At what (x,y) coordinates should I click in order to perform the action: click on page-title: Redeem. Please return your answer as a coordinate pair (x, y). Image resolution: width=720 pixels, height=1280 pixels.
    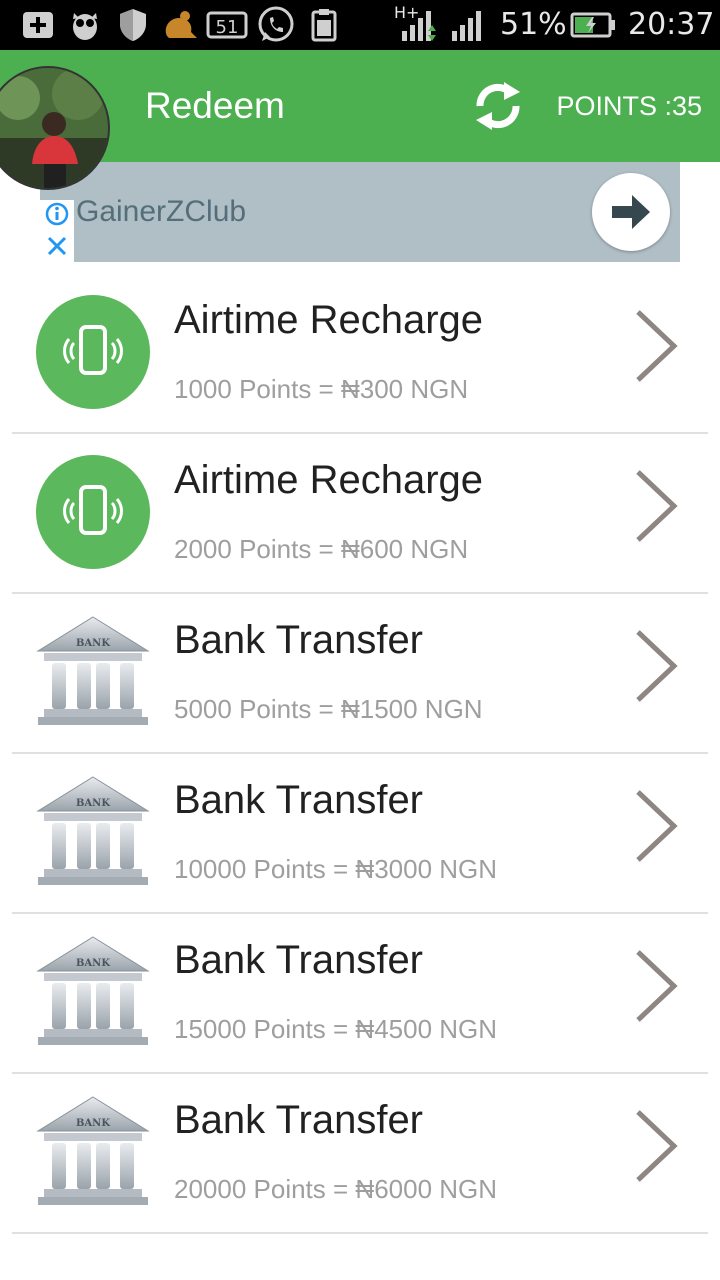
    Looking at the image, I should click on (215, 105).